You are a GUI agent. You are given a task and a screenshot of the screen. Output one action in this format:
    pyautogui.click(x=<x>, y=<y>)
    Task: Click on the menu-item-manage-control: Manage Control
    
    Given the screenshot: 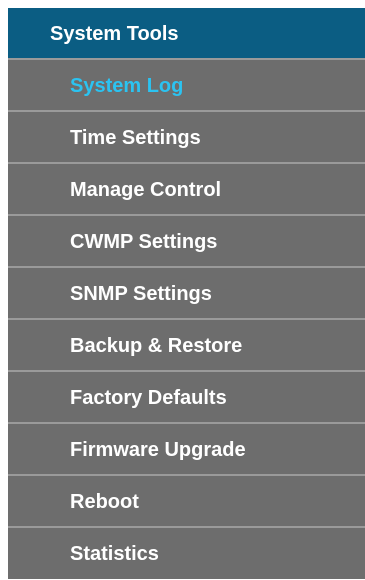 What is the action you would take?
    pyautogui.click(x=186, y=190)
    